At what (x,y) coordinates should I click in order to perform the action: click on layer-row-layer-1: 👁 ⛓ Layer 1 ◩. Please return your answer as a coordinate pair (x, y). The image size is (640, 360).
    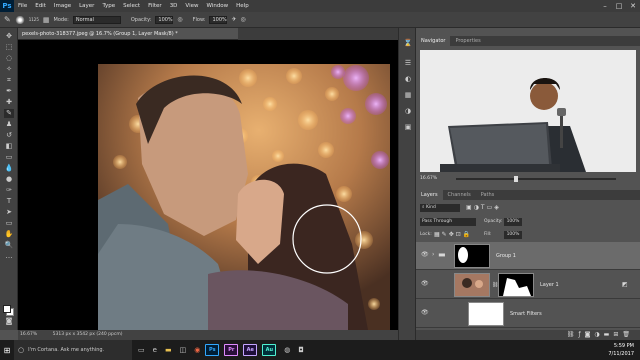
    Looking at the image, I should click on (528, 285).